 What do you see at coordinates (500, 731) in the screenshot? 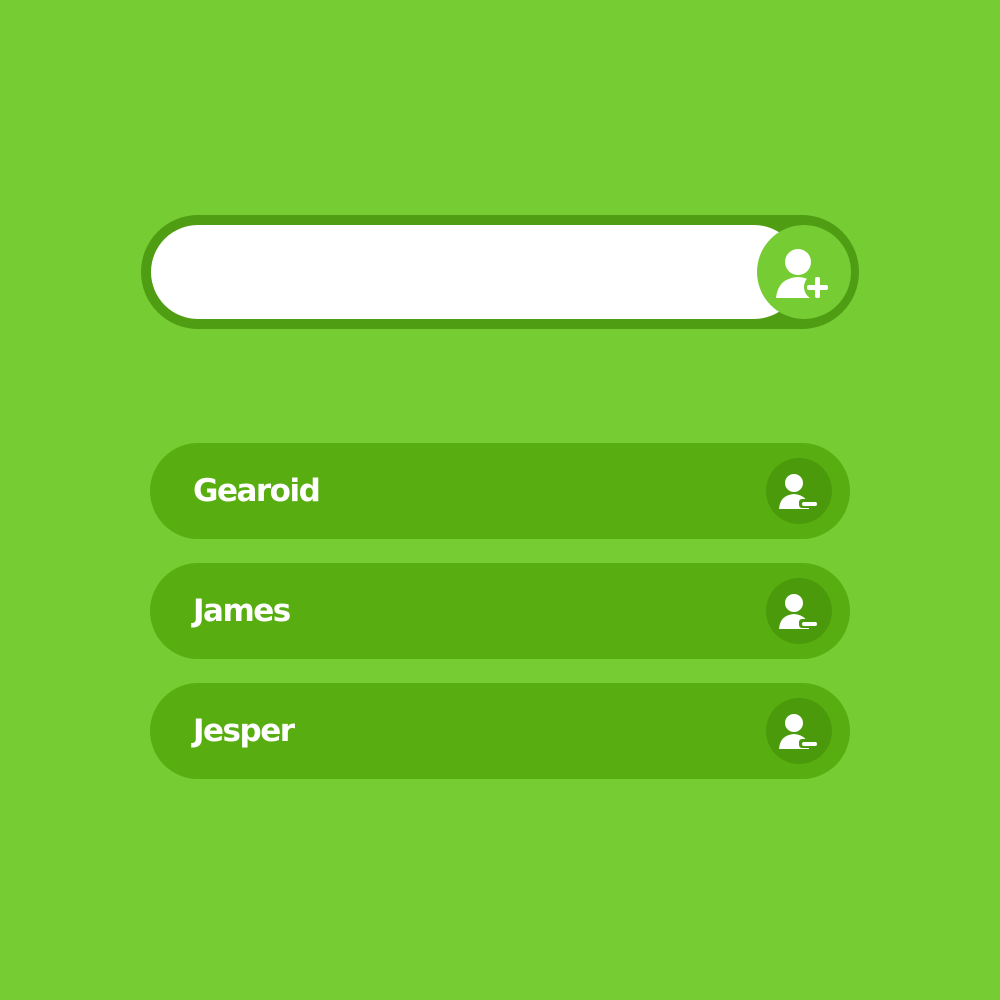
I see `list-item: Jesper` at bounding box center [500, 731].